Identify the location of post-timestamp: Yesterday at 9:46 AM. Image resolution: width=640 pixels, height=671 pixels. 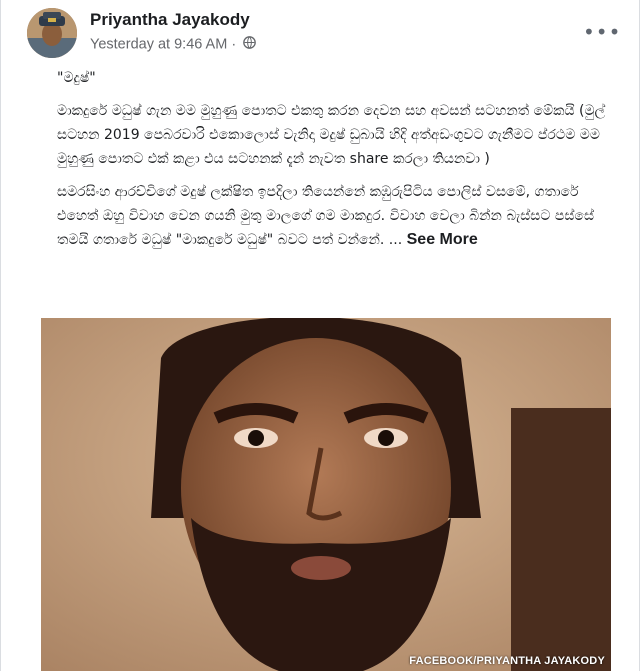
(158, 45).